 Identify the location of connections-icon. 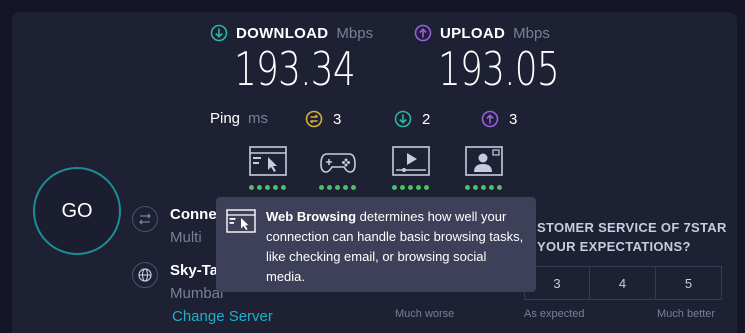
(145, 219).